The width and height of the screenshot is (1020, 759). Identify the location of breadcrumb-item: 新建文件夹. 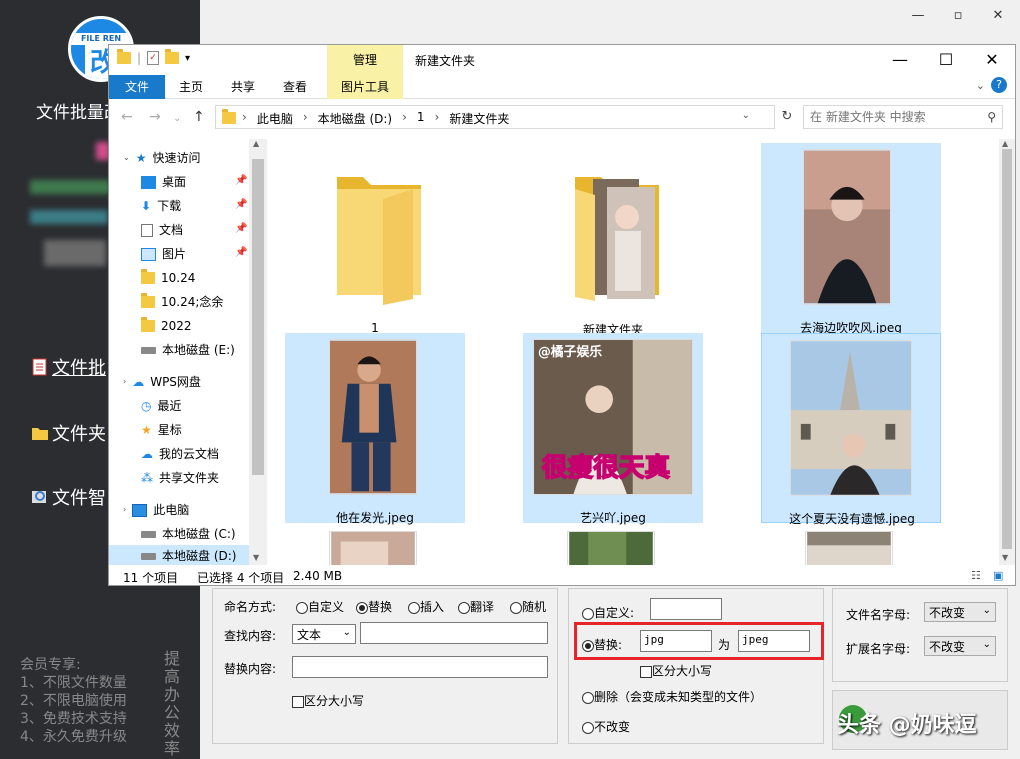
(479, 118).